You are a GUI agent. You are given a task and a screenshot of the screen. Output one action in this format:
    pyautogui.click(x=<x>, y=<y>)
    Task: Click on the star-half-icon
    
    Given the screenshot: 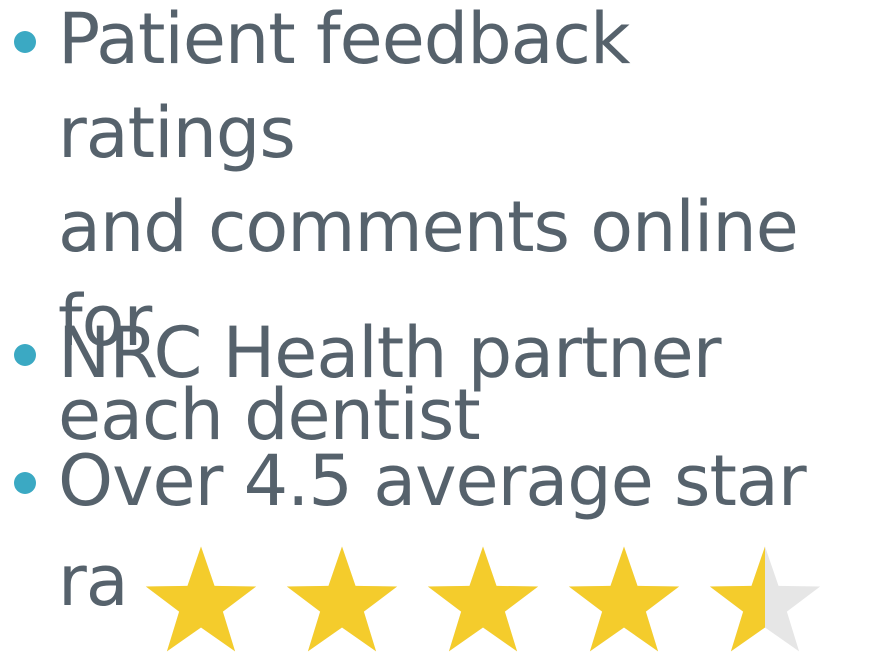 What is the action you would take?
    pyautogui.click(x=765, y=599)
    